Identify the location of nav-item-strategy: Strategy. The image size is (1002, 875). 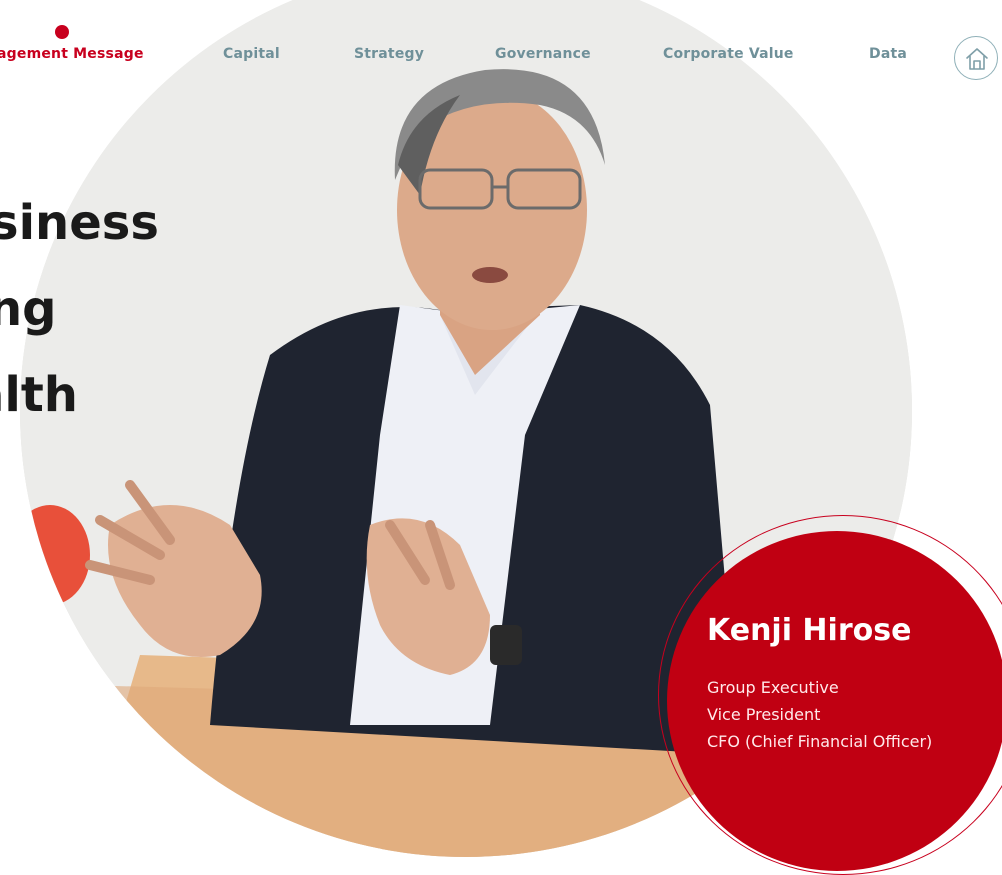
(389, 54).